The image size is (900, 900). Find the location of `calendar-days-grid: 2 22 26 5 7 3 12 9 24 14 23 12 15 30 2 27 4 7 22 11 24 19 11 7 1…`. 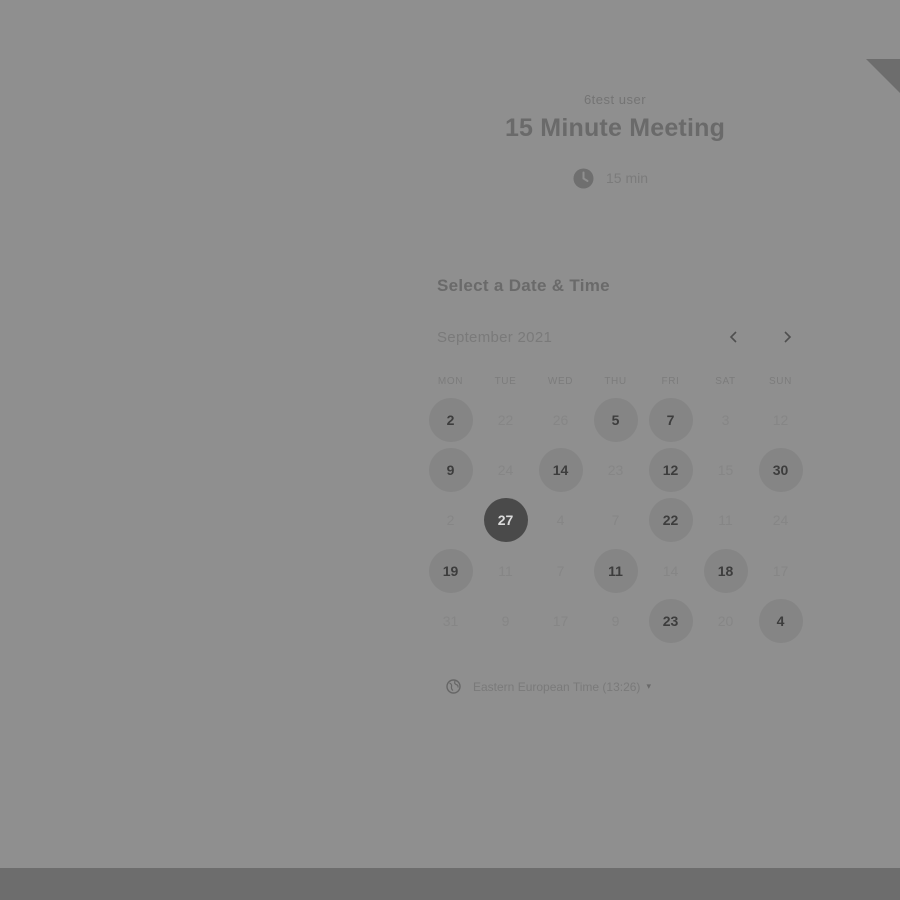

calendar-days-grid: 2 22 26 5 7 3 12 9 24 14 23 12 15 30 2 27 4 7 22 11 24 19 11 7 1… is located at coordinates (615, 520).